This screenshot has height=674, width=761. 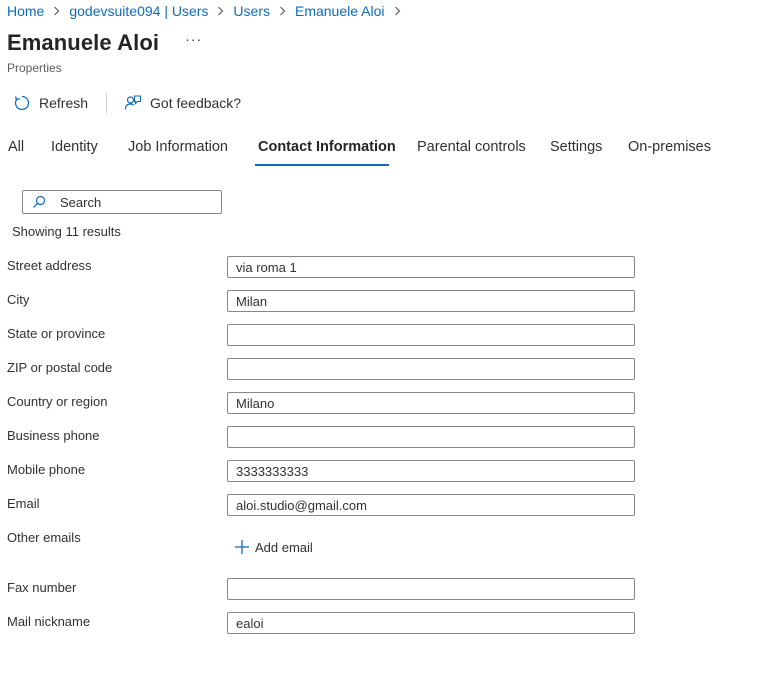 I want to click on add-email-button: Add email, so click(x=273, y=547).